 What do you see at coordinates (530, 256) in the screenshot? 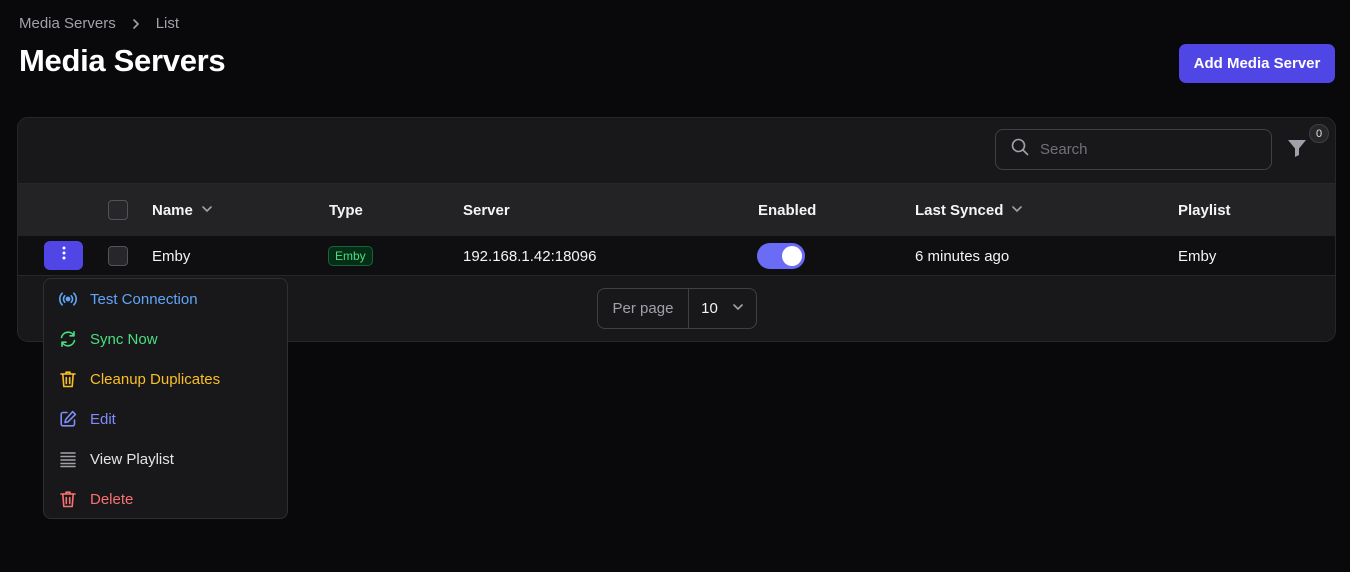
I see `cell-server: 192.168.1.42:18096` at bounding box center [530, 256].